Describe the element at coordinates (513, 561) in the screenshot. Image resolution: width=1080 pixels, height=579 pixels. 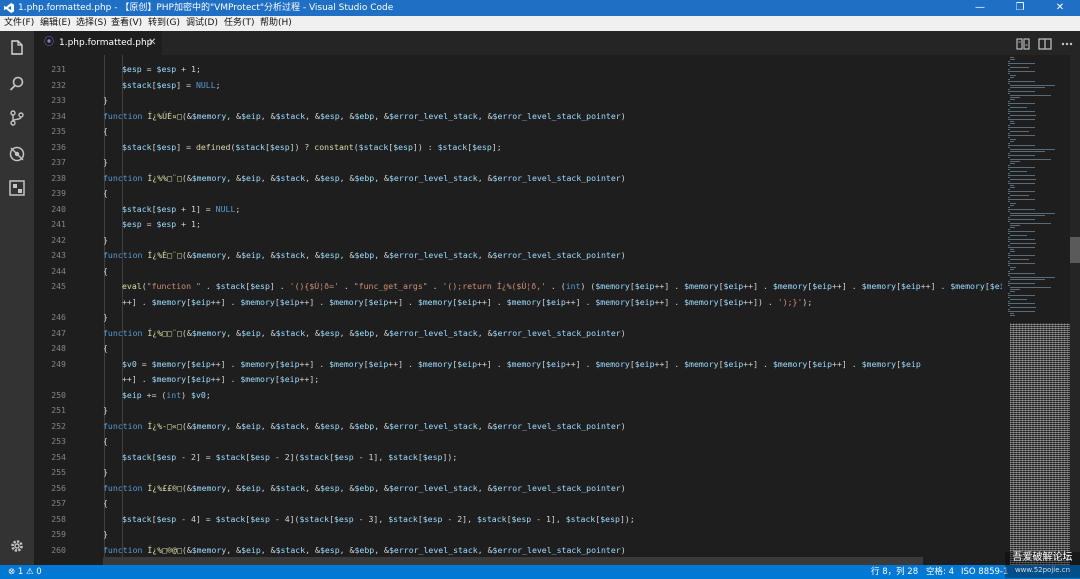
I see `horizontal-scrollbar` at that location.